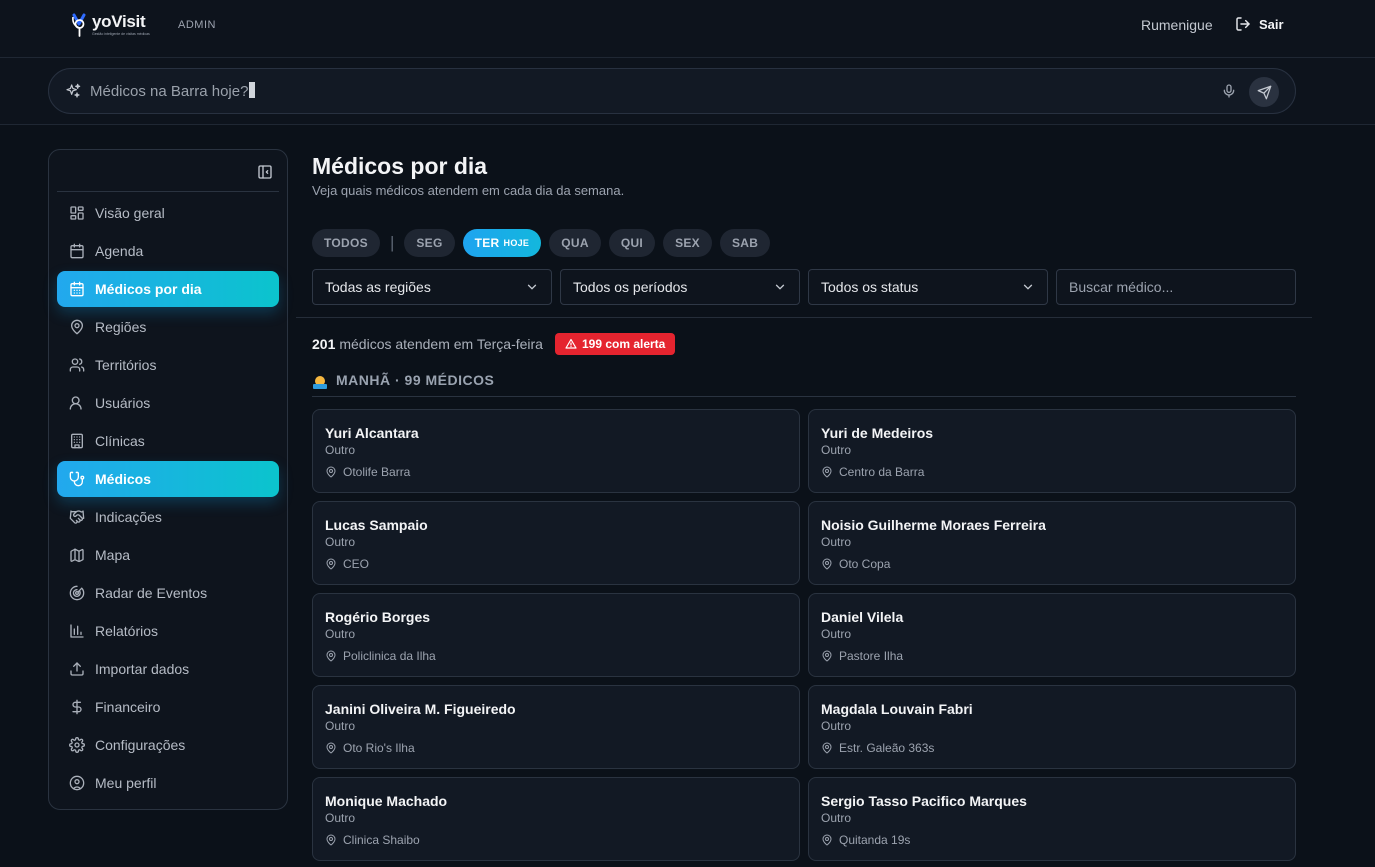  Describe the element at coordinates (687, 243) in the screenshot. I see `day-tab-sex: SEX` at that location.